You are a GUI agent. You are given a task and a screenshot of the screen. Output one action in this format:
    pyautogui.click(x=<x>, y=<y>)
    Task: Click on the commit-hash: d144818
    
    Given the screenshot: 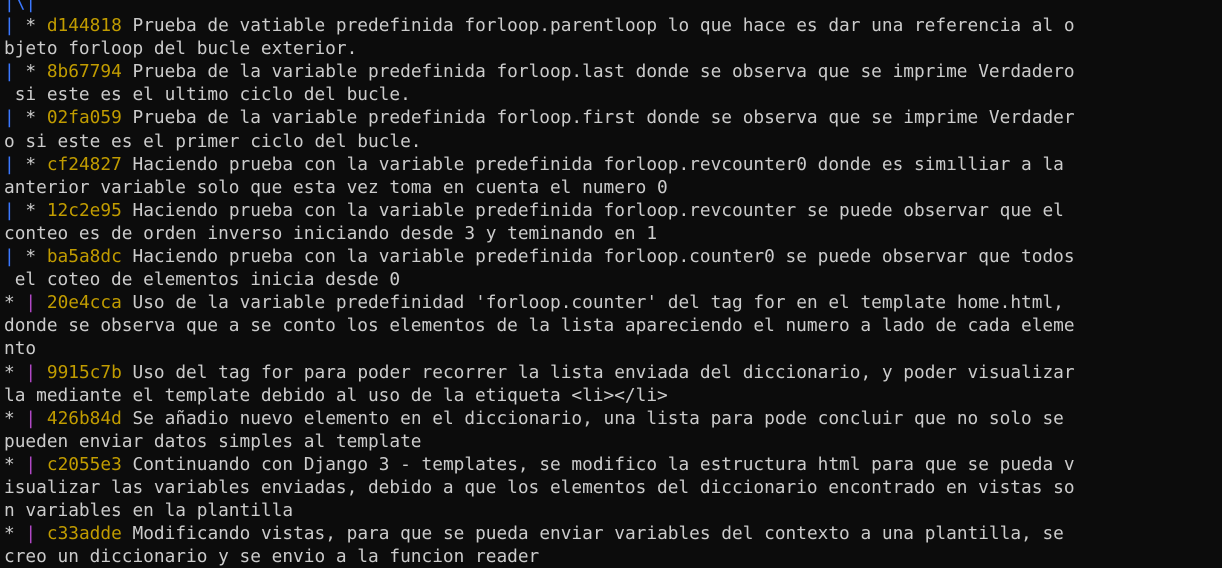 What is the action you would take?
    pyautogui.click(x=84, y=25)
    